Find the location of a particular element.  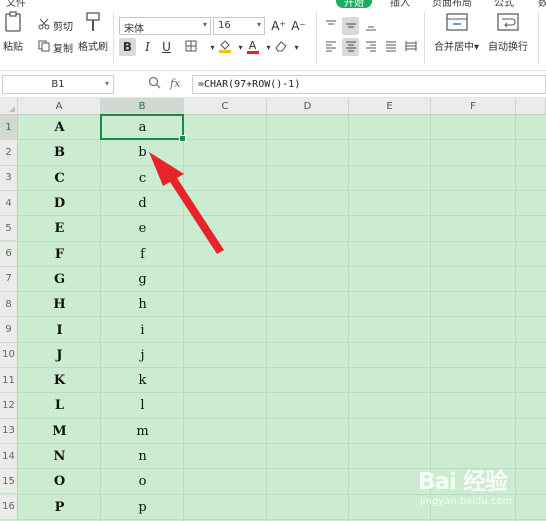

cell-a8: H is located at coordinates (59, 304).